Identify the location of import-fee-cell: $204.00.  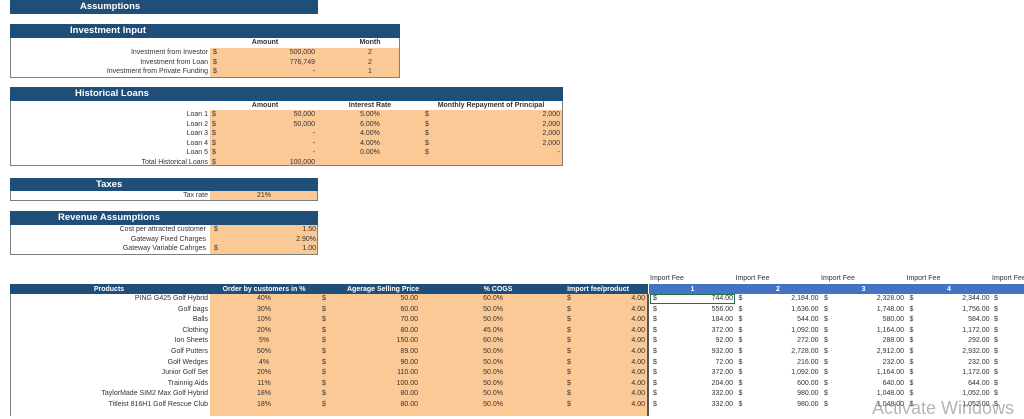
(692, 384).